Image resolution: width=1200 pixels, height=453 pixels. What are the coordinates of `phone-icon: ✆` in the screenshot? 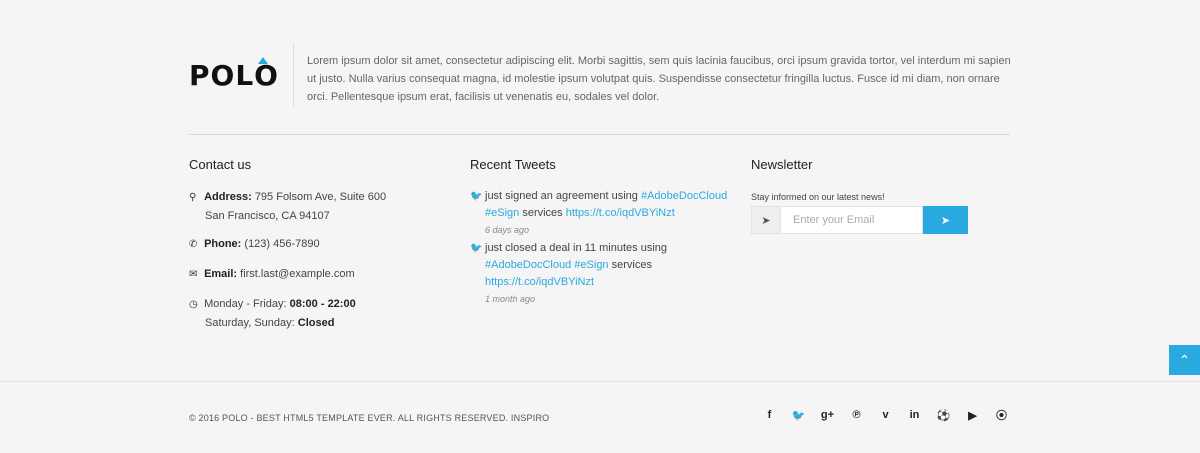 It's located at (193, 244).